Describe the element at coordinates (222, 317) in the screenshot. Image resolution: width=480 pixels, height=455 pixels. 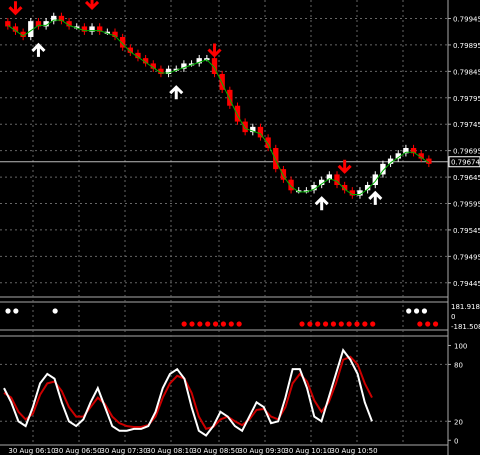
I see `signal-dots-panel` at that location.